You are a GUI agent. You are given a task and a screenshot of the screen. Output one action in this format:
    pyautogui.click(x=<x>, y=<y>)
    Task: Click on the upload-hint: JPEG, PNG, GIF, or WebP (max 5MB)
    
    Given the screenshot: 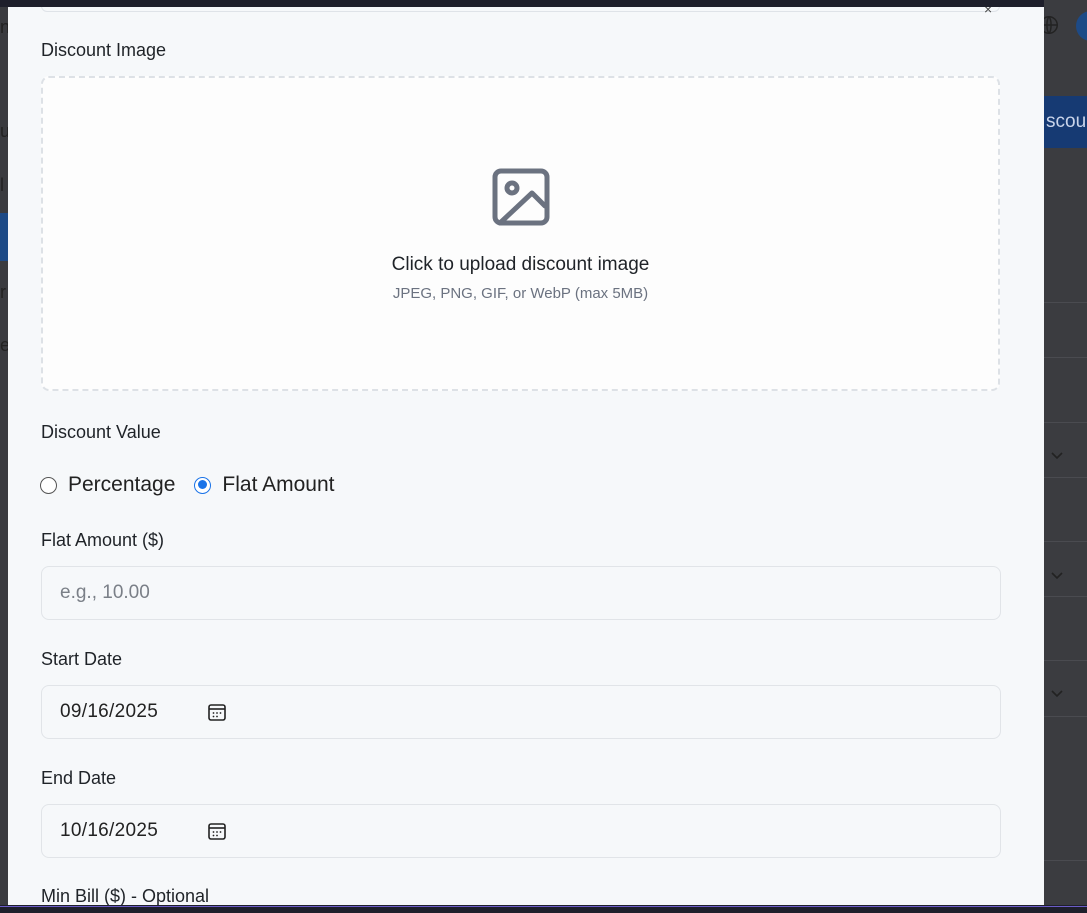 What is the action you would take?
    pyautogui.click(x=520, y=293)
    